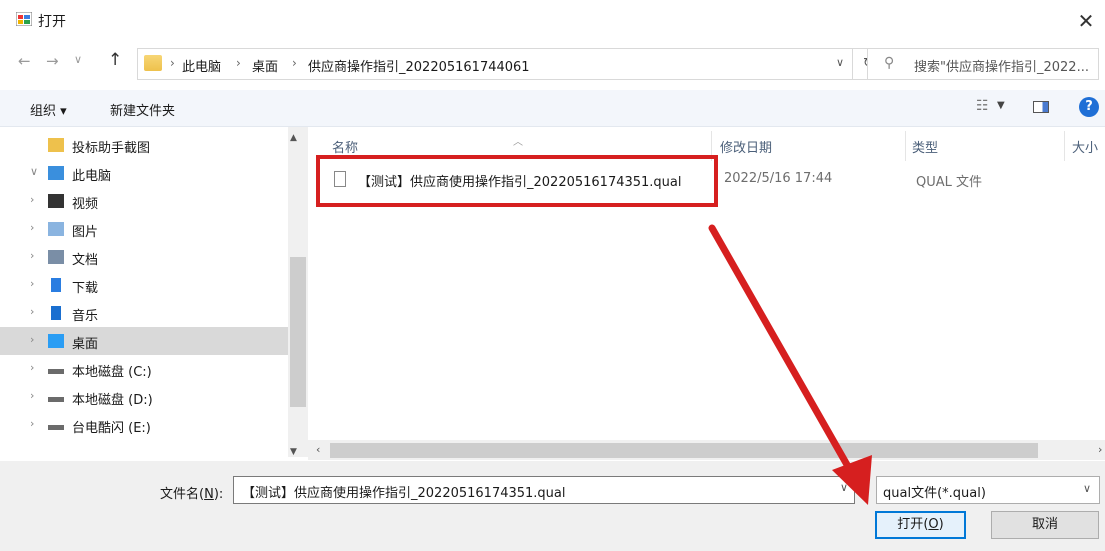  What do you see at coordinates (48, 109) in the screenshot?
I see `organize-button: 组织 ▾` at bounding box center [48, 109].